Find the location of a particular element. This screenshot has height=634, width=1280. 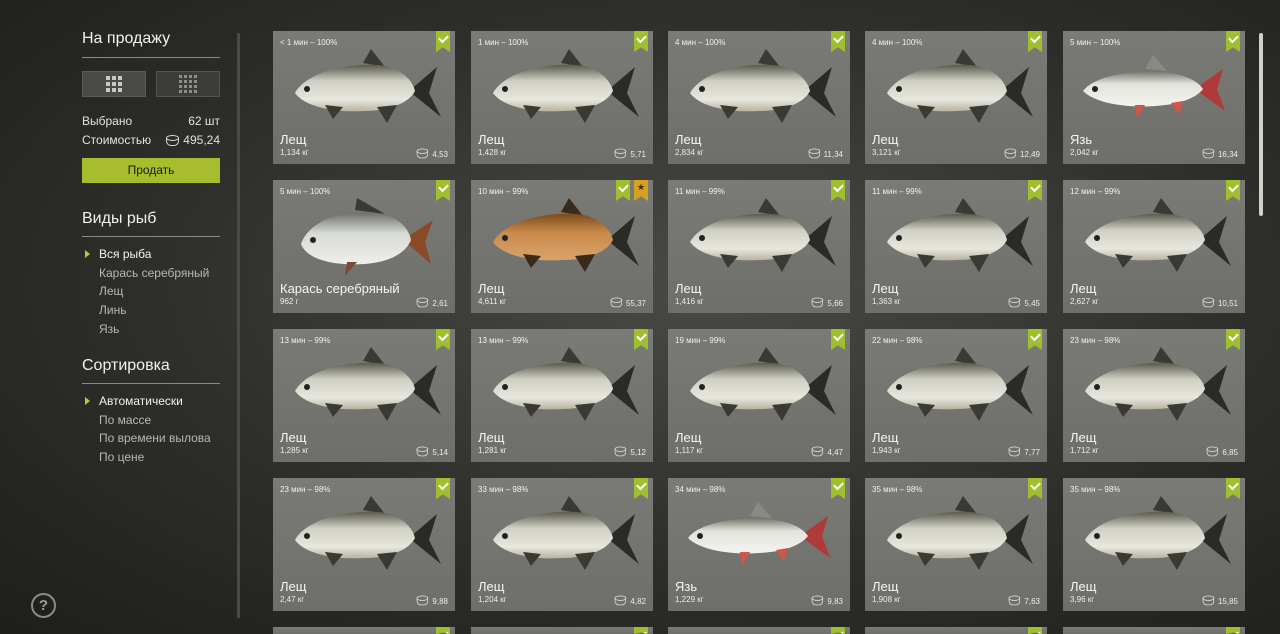

catch-time-freshness: 4 мин – 100% is located at coordinates (897, 42).